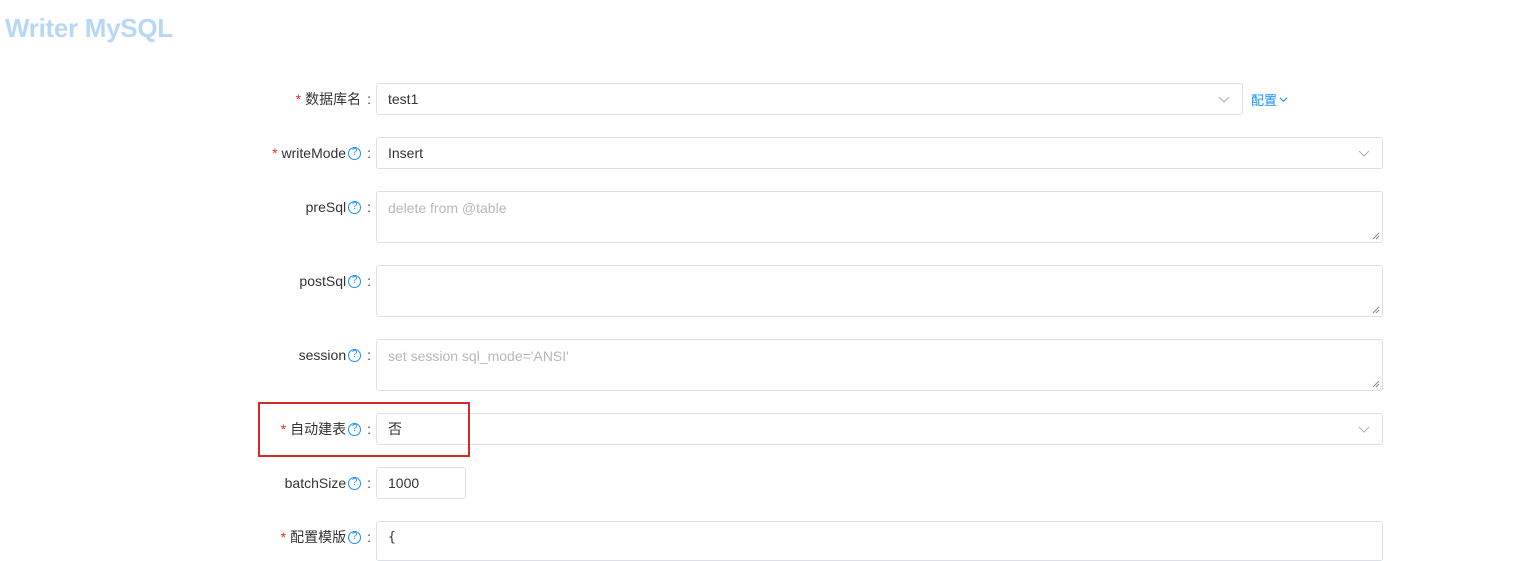 This screenshot has width=1517, height=561. Describe the element at coordinates (879, 217) in the screenshot. I see `pre-sql-textarea: delete from @table` at that location.